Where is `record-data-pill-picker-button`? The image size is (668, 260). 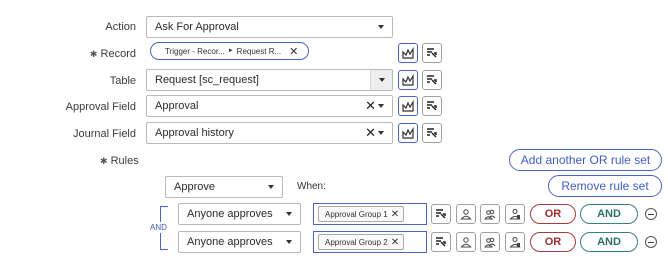
record-data-pill-picker-button is located at coordinates (408, 53).